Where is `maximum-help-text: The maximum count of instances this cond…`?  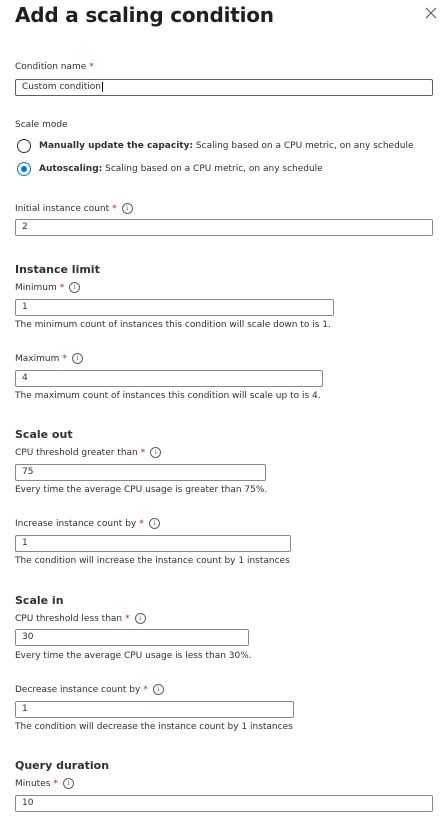
maximum-help-text: The maximum count of instances this cond… is located at coordinates (168, 396).